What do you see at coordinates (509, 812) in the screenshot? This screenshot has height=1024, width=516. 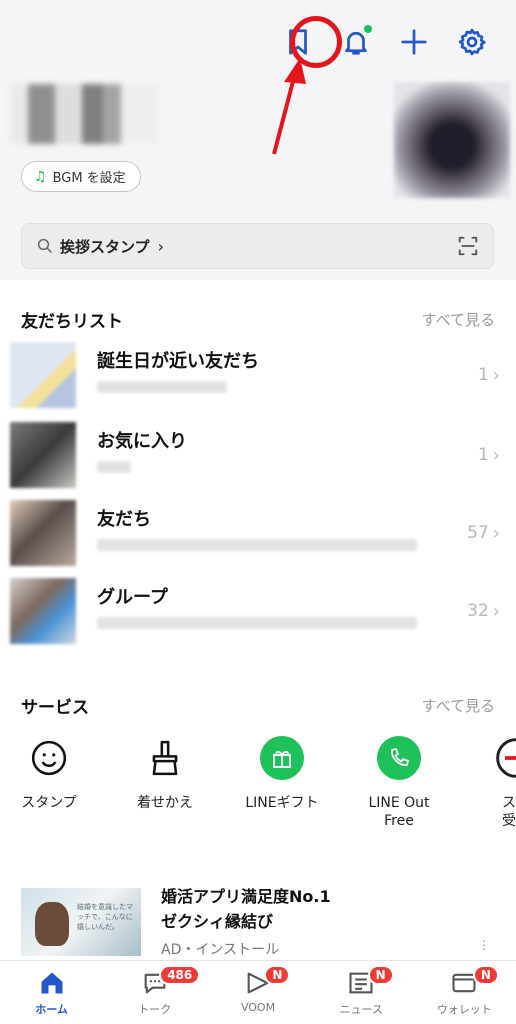 I see `service-label: スシ 受付` at bounding box center [509, 812].